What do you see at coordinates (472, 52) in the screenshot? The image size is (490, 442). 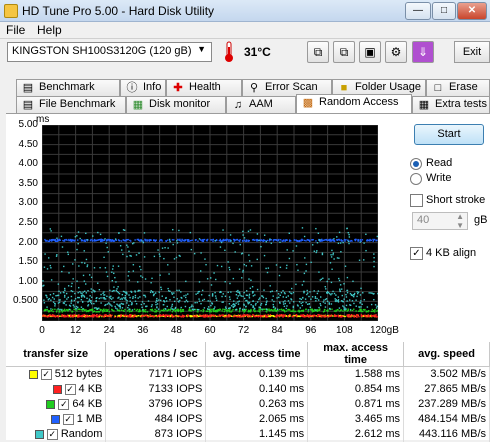 I see `exit-button: Exit` at bounding box center [472, 52].